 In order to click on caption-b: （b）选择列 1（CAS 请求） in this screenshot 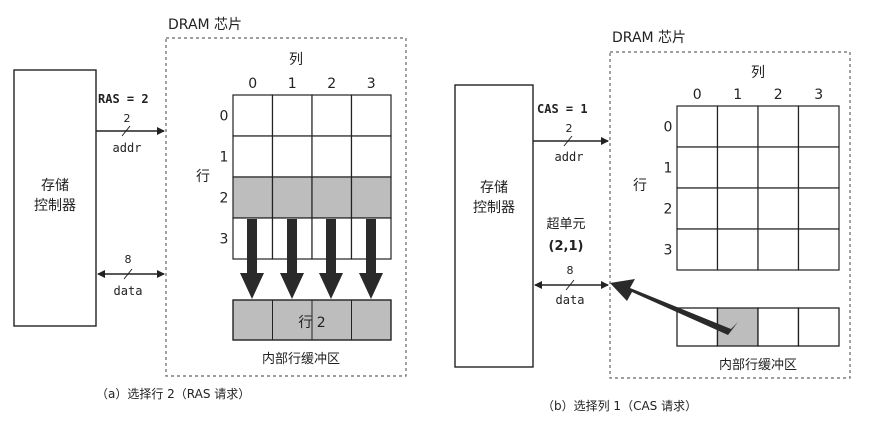, I will do `click(619, 406)`.